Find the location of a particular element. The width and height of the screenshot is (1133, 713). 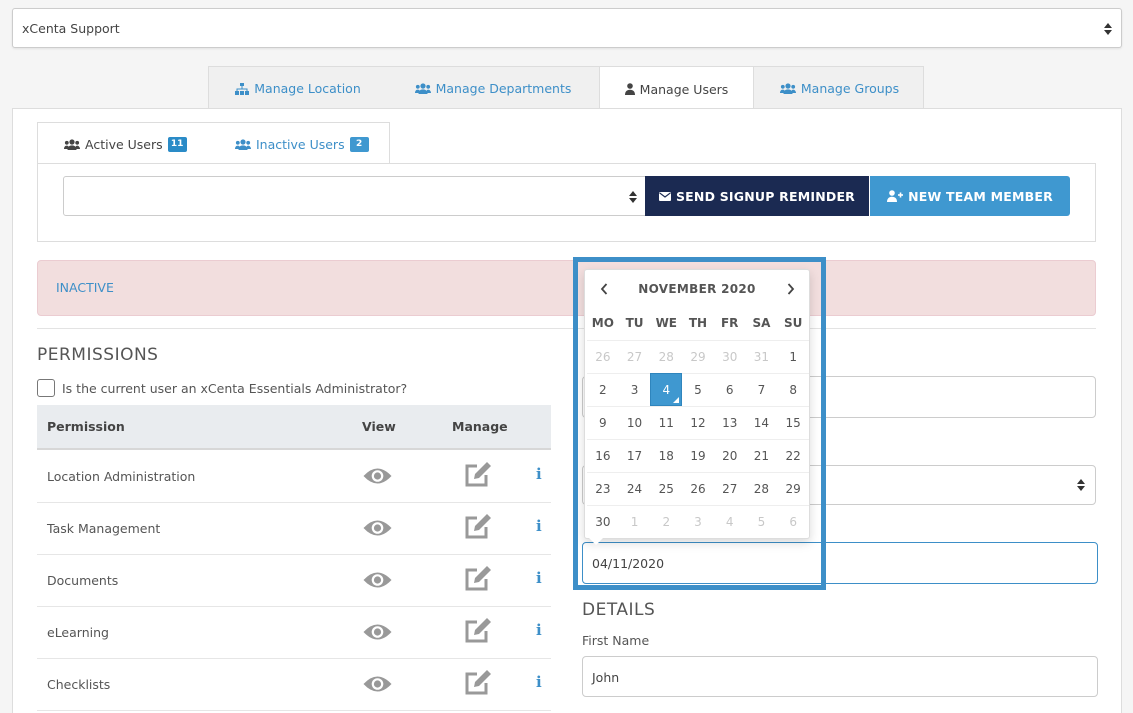

manage-column-header: Manage is located at coordinates (480, 426).